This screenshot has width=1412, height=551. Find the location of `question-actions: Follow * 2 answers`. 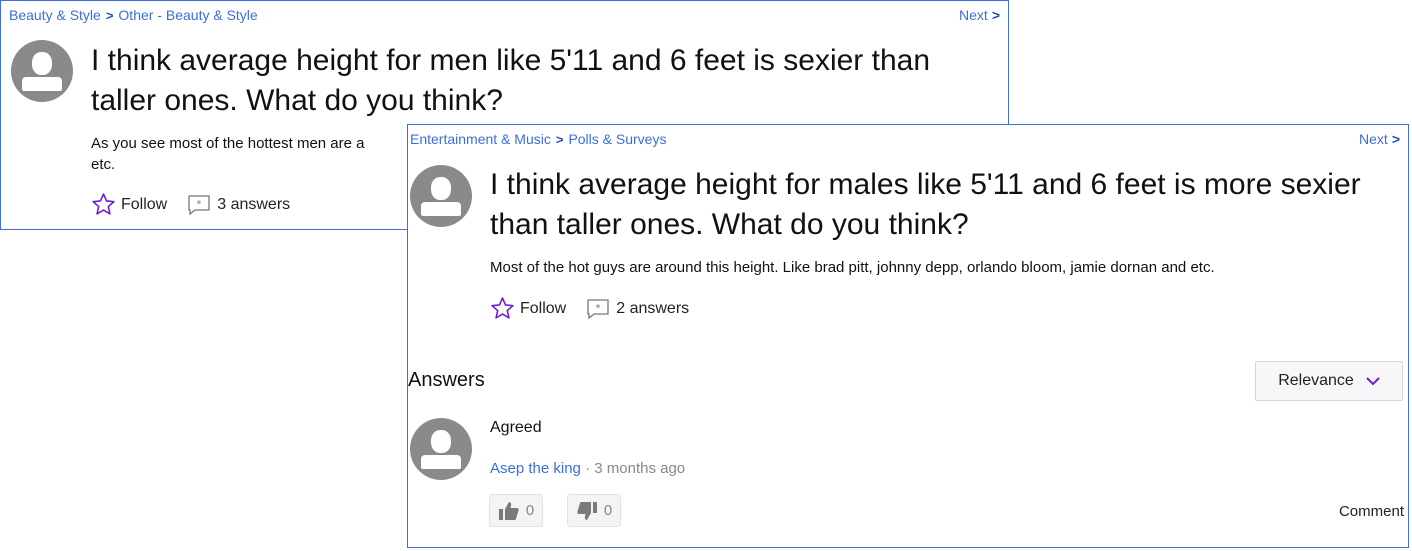

question-actions: Follow * 2 answers is located at coordinates (589, 308).